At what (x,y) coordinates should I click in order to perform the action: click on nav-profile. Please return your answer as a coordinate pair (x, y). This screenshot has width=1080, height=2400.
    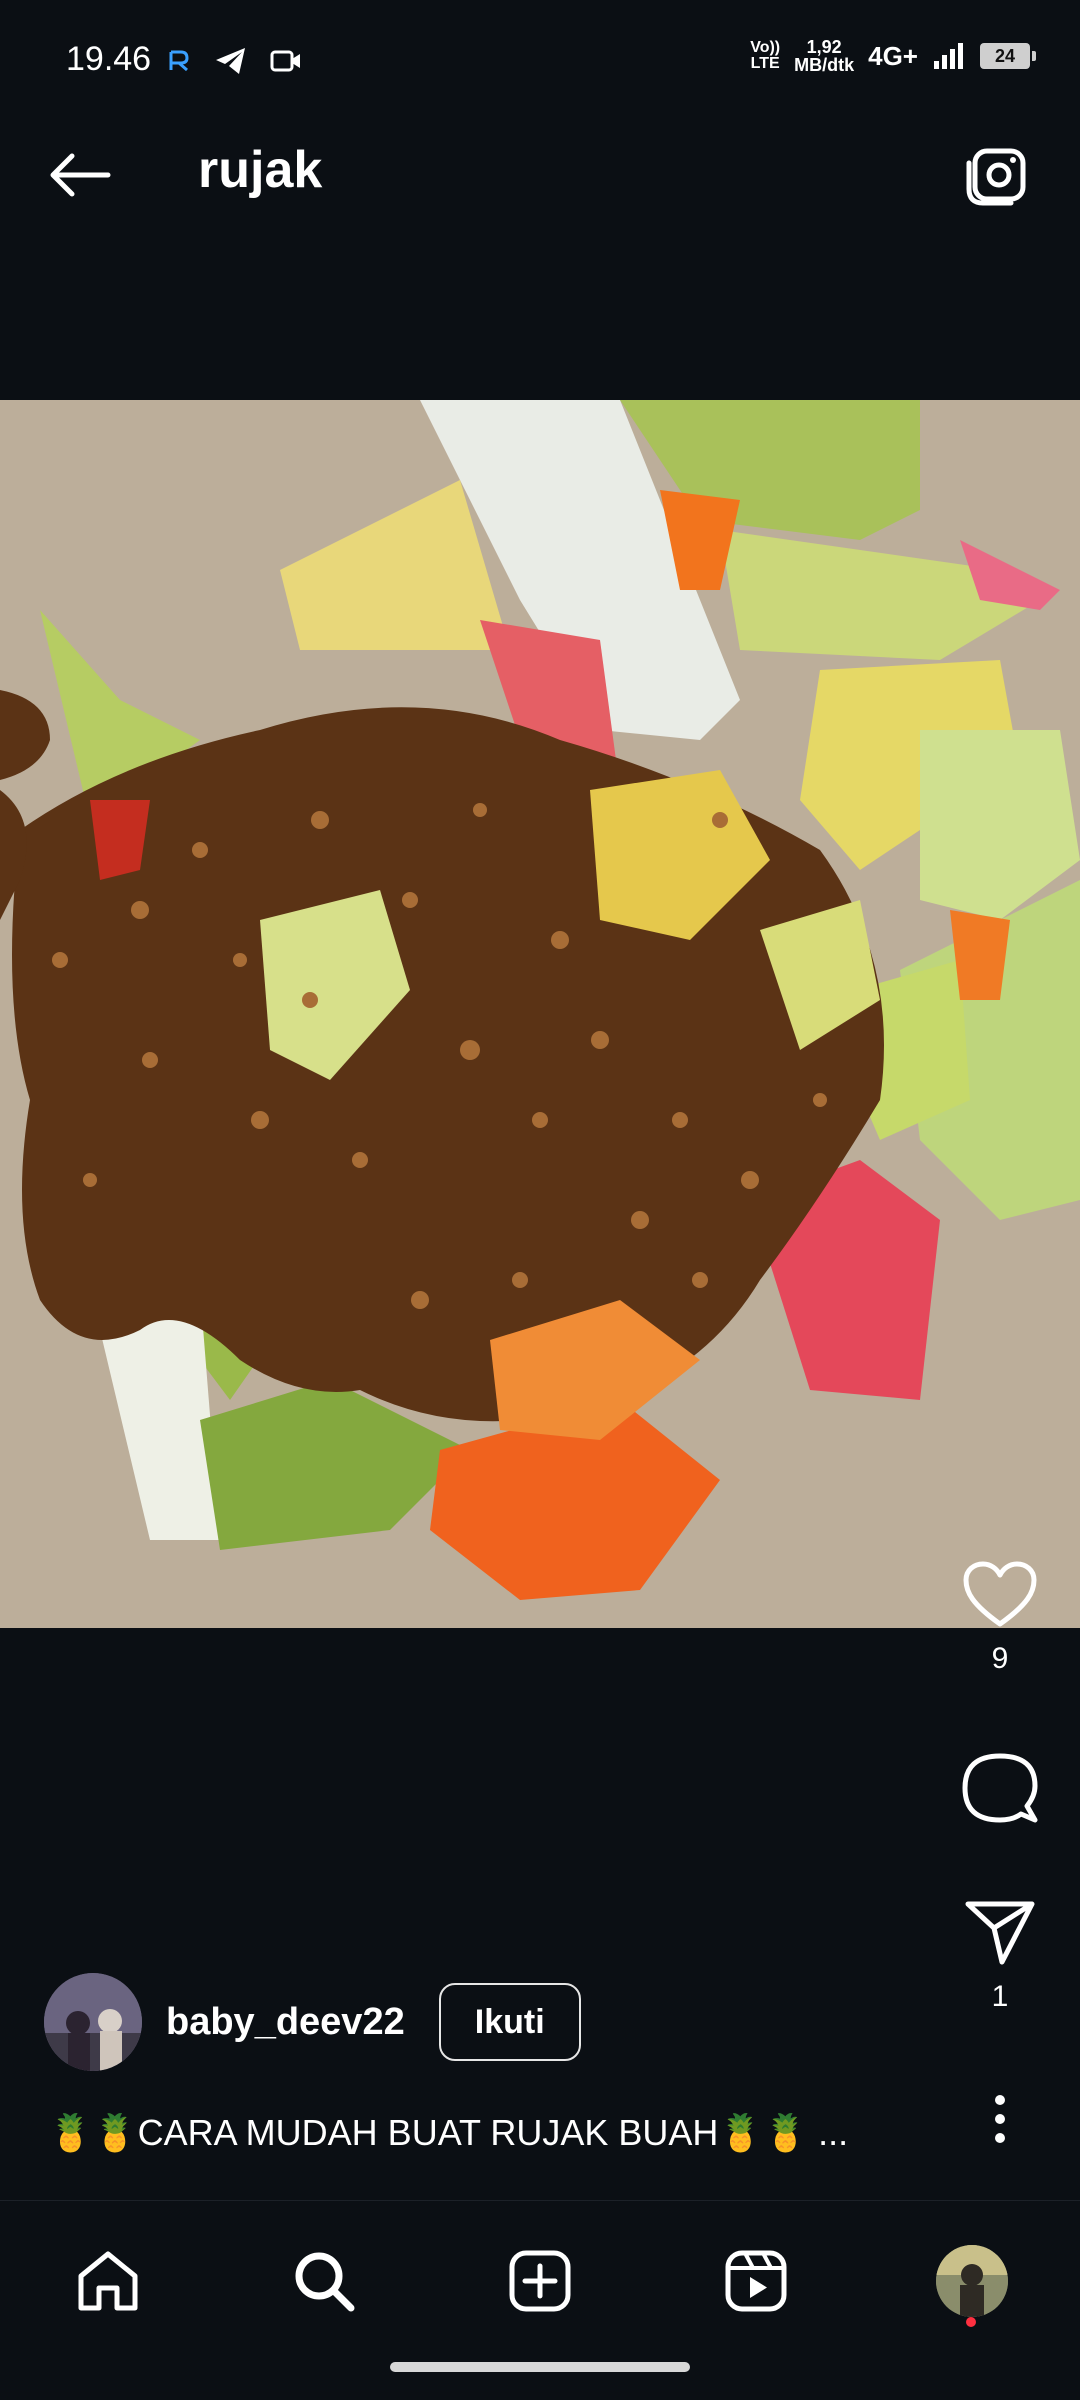
    Looking at the image, I should click on (972, 2281).